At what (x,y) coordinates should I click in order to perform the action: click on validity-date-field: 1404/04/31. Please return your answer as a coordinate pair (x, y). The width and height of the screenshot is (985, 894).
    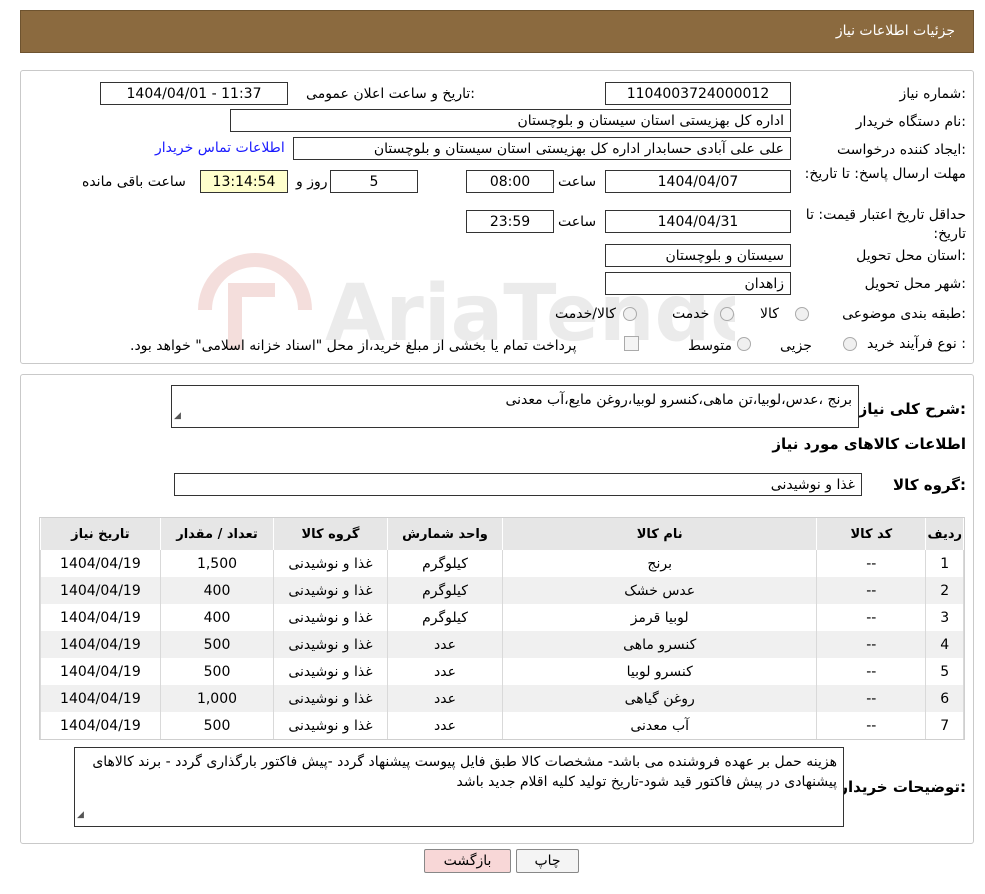
    Looking at the image, I should click on (698, 221).